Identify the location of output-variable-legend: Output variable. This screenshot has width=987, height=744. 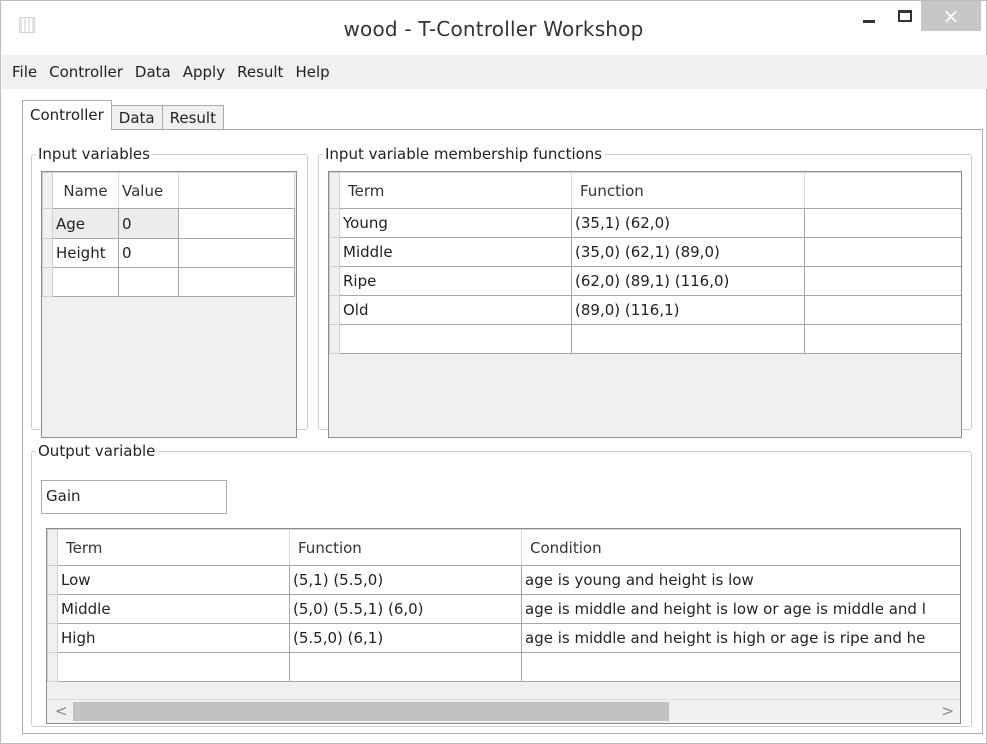
(97, 451).